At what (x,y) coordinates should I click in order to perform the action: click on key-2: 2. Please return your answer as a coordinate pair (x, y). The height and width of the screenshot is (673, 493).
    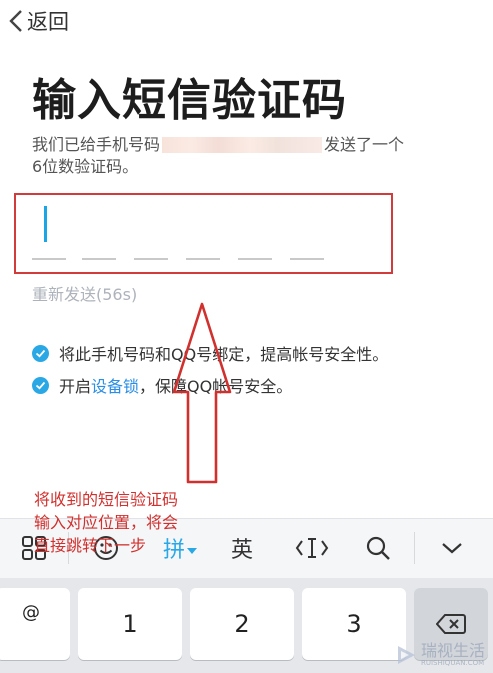
    Looking at the image, I should click on (242, 624).